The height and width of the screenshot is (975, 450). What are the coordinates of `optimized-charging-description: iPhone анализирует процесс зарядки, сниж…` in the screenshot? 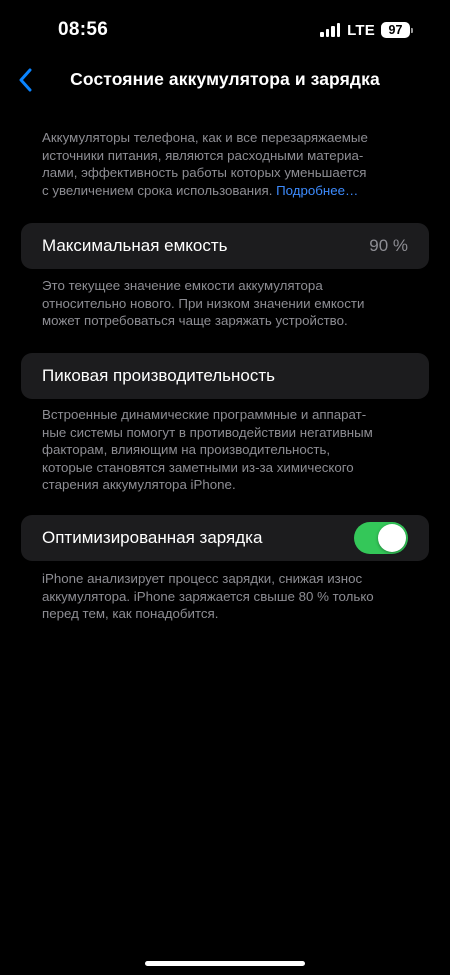 It's located at (227, 596).